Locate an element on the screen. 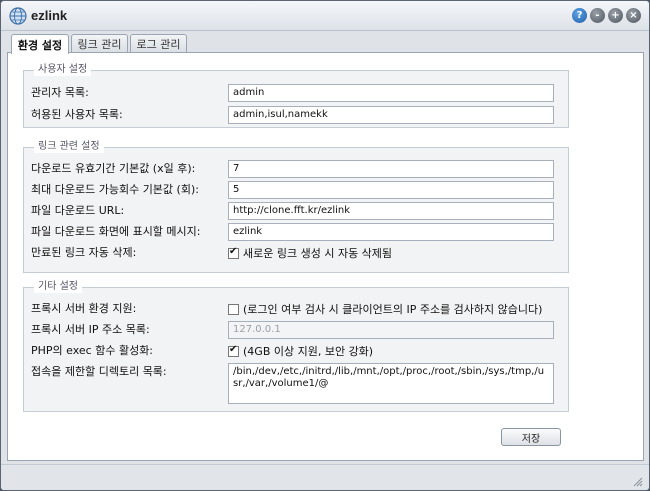  auto-delete-label: 만료된 링크 자동 삭제: is located at coordinates (84, 252).